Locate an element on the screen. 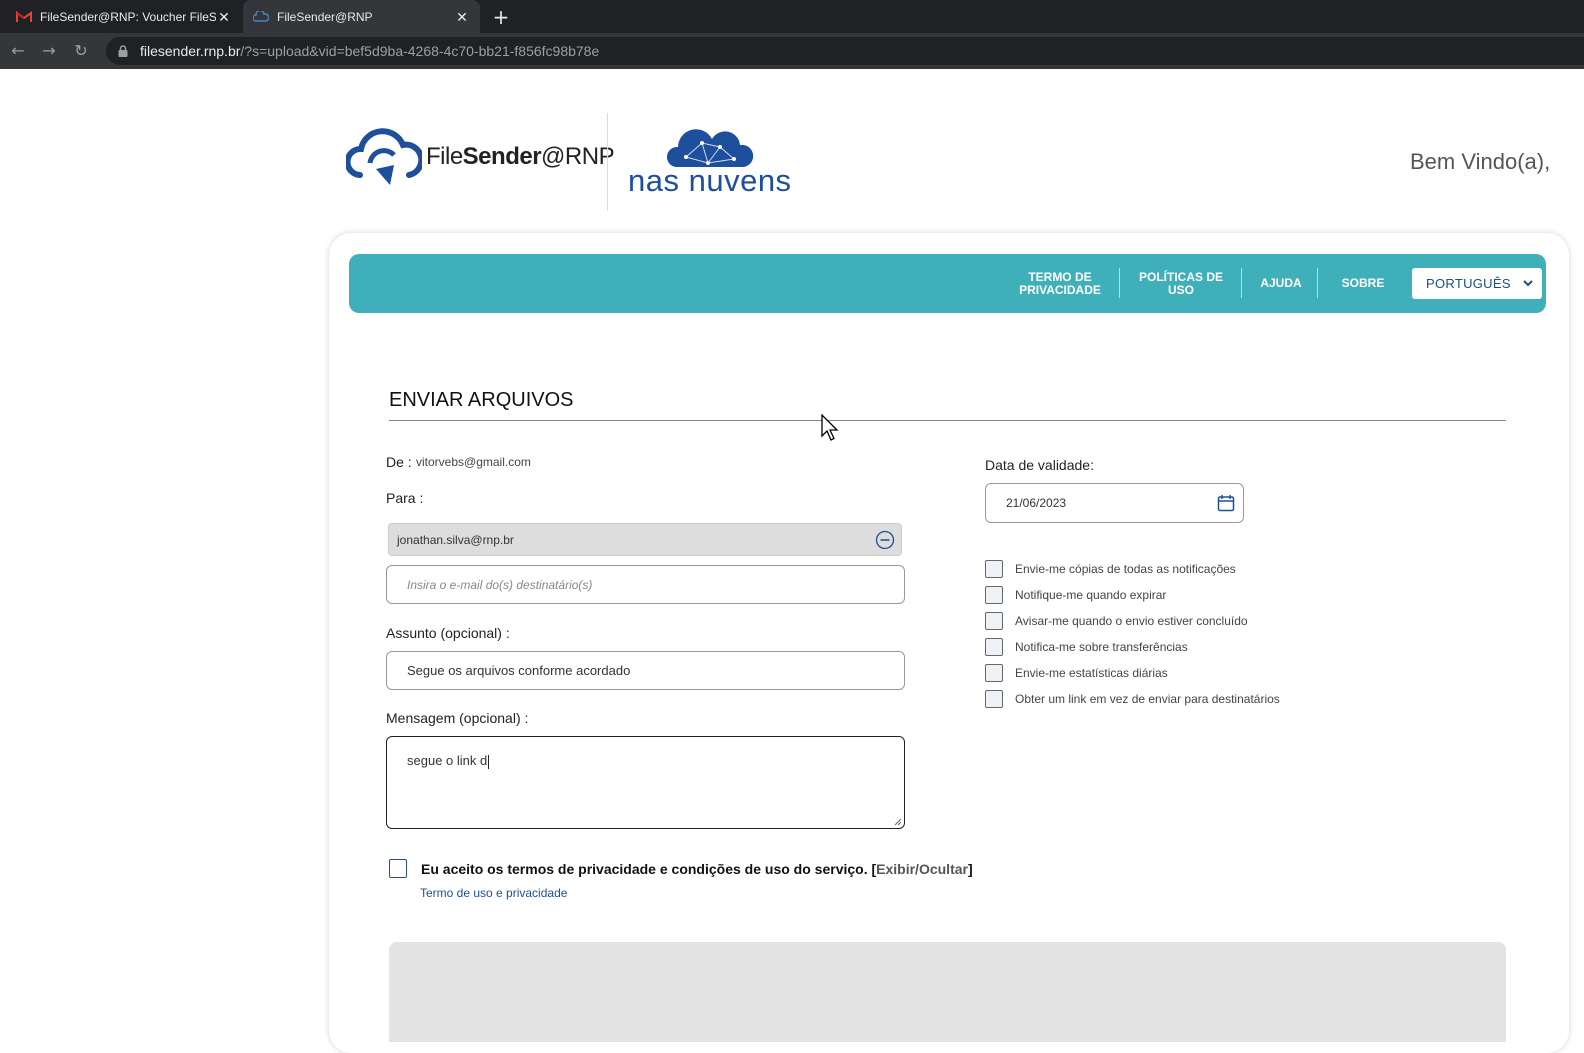 The width and height of the screenshot is (1584, 1053). url-host: filesender.rnp.br is located at coordinates (190, 51).